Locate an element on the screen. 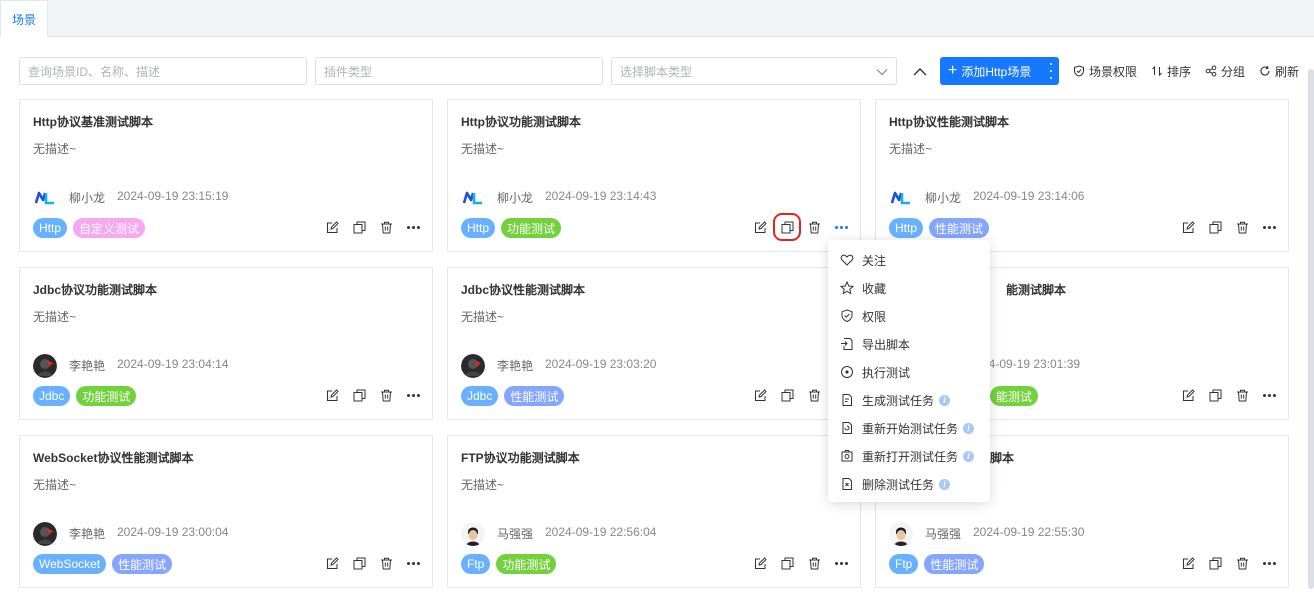  sort-button: 排序 is located at coordinates (1171, 71).